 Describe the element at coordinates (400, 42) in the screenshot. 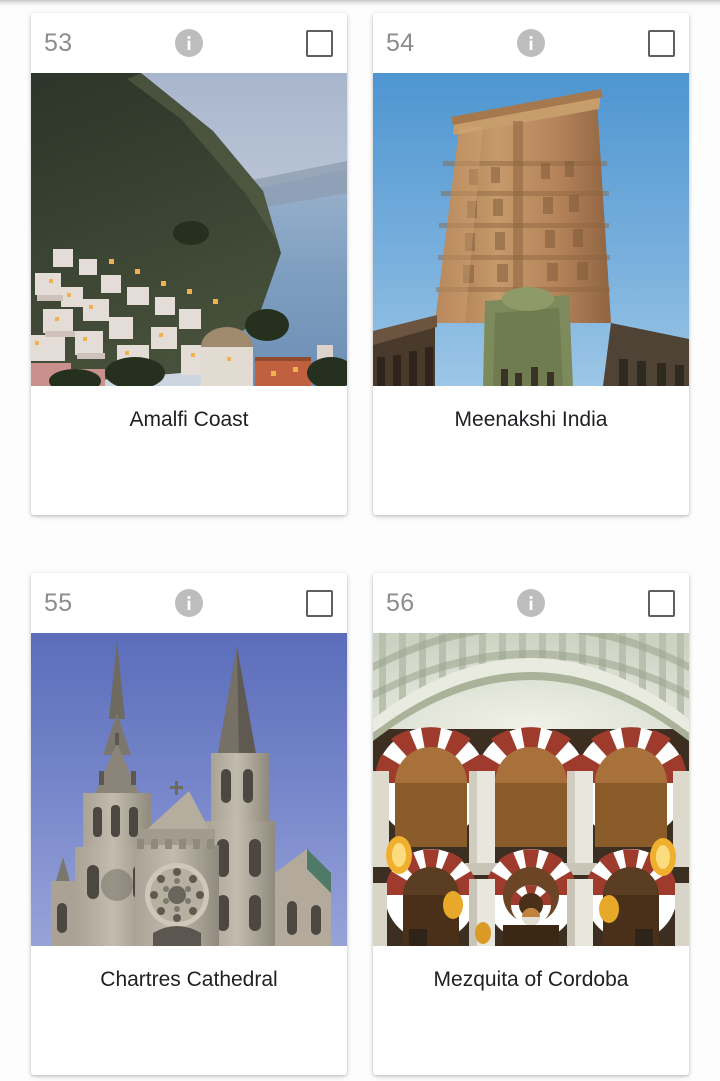

I see `card-number: 54` at that location.